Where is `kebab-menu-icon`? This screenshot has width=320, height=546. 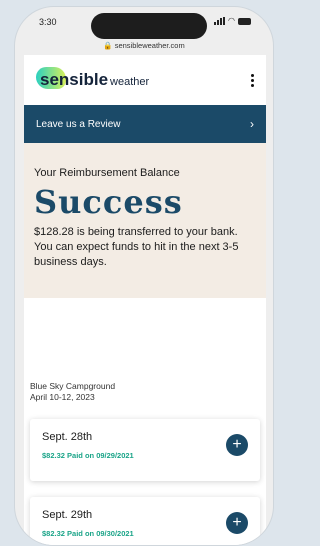
kebab-menu-icon is located at coordinates (252, 80).